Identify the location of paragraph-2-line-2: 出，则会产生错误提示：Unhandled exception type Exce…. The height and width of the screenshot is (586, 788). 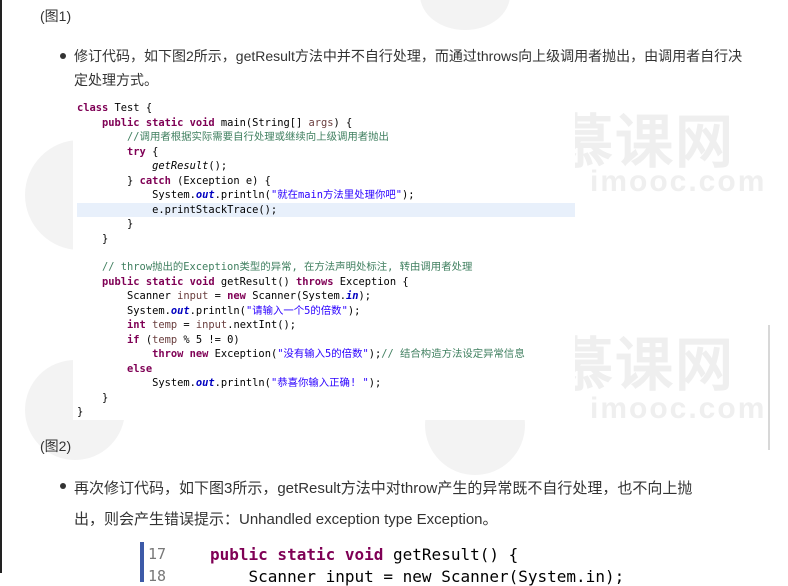
(286, 519).